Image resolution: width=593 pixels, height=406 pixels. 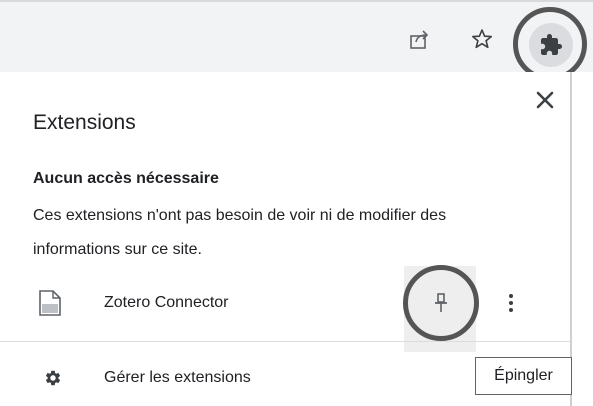 What do you see at coordinates (582, 239) in the screenshot?
I see `page-background` at bounding box center [582, 239].